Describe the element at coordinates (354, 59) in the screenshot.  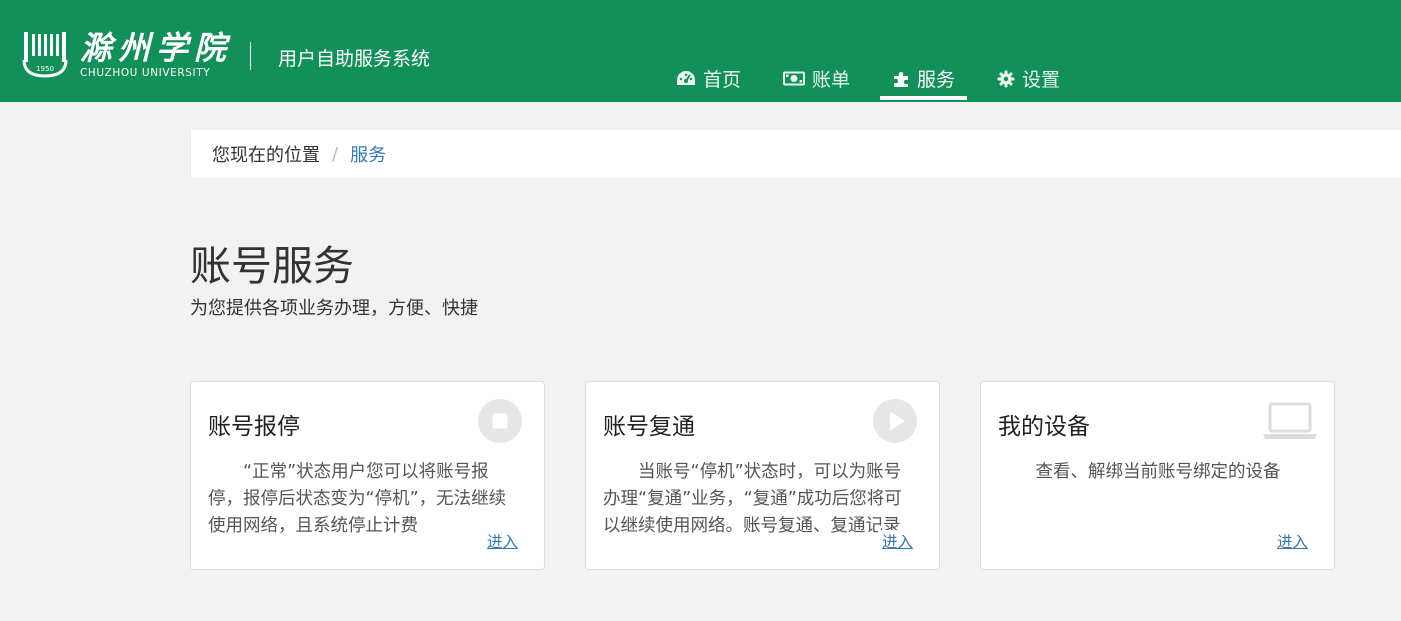
I see `system-title: 用户自助服务系统` at that location.